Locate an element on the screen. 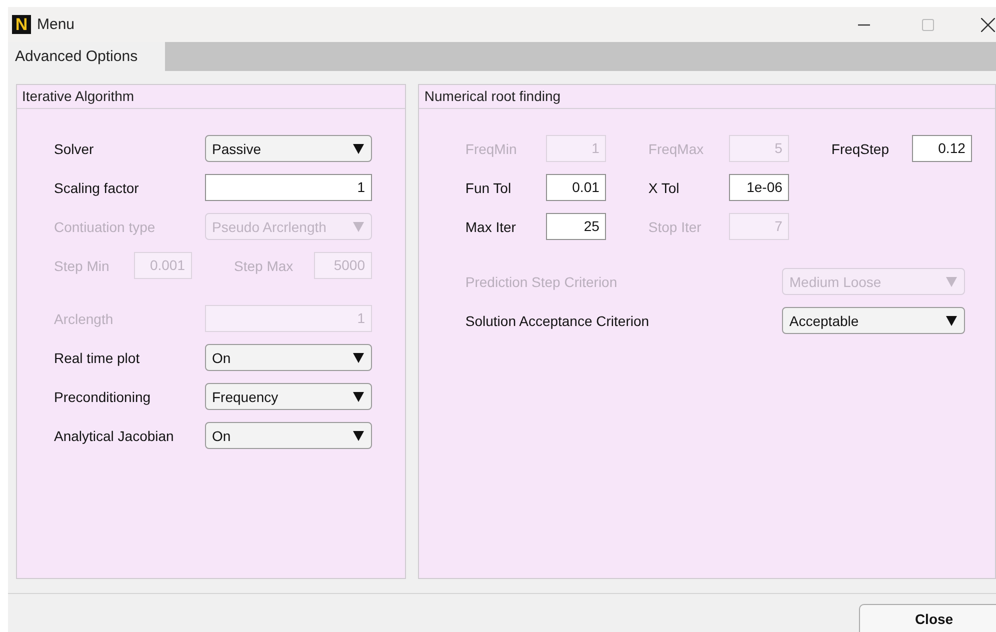  input-field: 1e-06 is located at coordinates (759, 187).